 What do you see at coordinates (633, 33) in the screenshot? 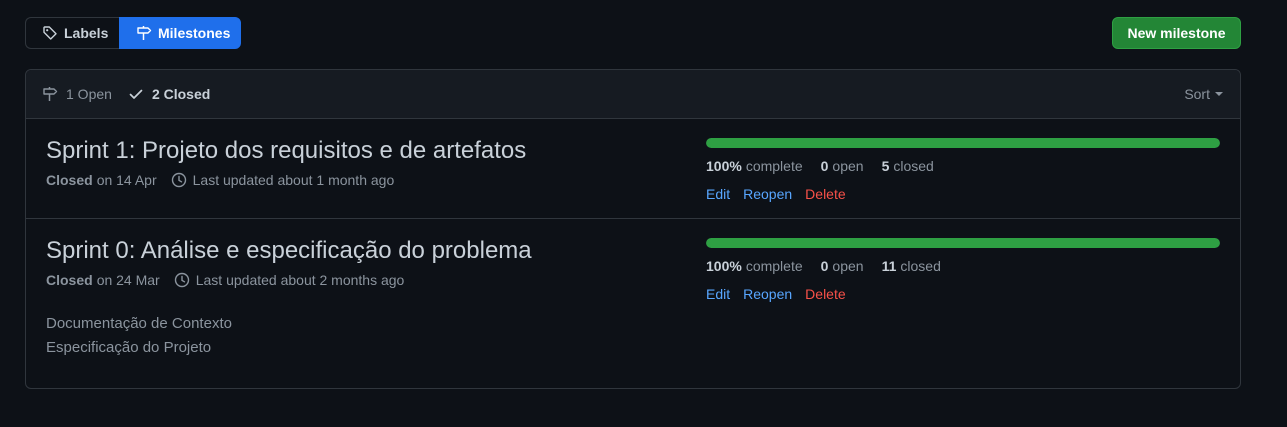
I see `toolbar: Labels Milestones New milestone` at bounding box center [633, 33].